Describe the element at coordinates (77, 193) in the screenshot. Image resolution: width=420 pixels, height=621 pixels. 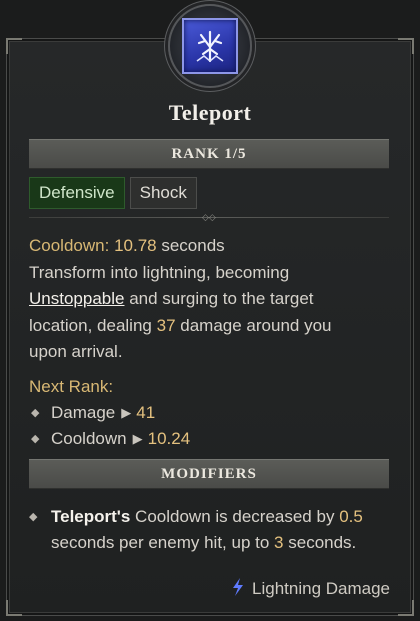
I see `tag-defensive: Defensive` at that location.